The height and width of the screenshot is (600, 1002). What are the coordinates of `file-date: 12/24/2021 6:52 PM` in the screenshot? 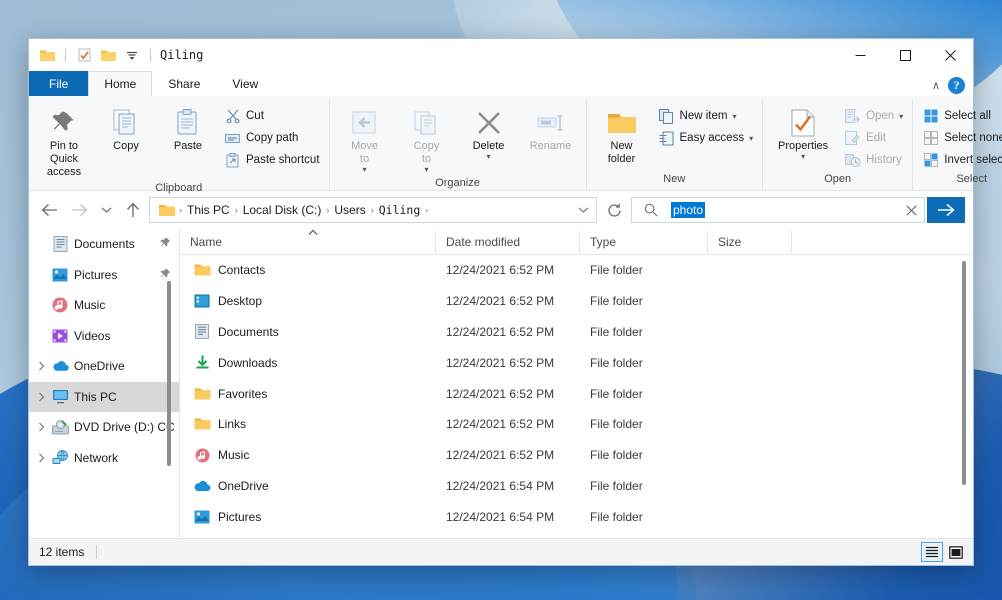 It's located at (500, 424).